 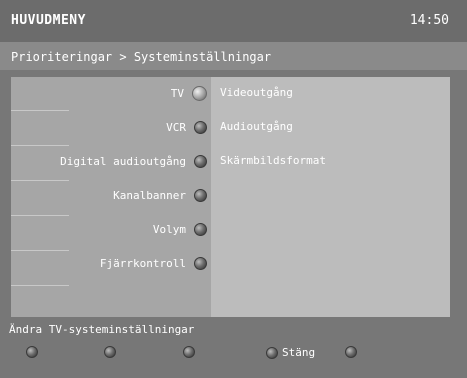 I want to click on submenu-item-video-output: Videoutgång, so click(x=256, y=92).